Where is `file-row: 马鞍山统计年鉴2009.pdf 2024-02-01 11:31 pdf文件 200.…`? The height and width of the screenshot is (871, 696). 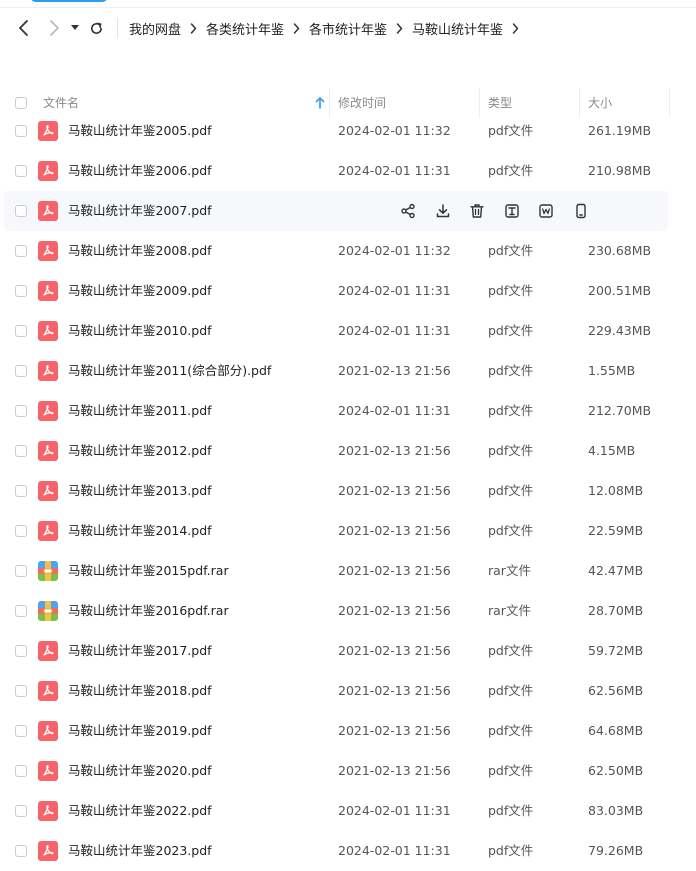
file-row: 马鞍山统计年鉴2009.pdf 2024-02-01 11:31 pdf文件 200.… is located at coordinates (348, 291).